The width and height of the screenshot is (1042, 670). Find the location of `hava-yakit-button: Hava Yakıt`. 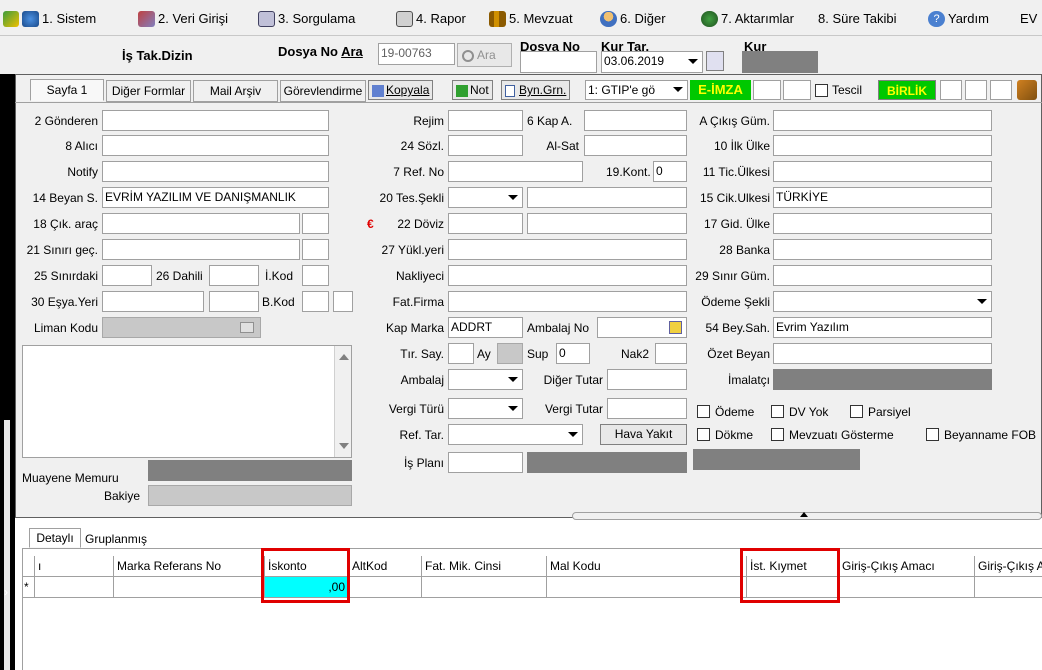

hava-yakit-button: Hava Yakıt is located at coordinates (643, 434).